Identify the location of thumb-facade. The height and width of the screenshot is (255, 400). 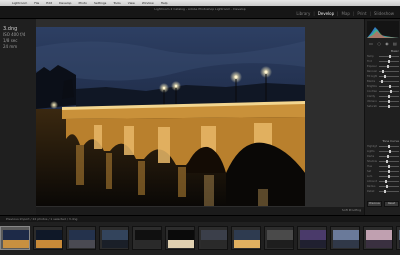
(214, 239).